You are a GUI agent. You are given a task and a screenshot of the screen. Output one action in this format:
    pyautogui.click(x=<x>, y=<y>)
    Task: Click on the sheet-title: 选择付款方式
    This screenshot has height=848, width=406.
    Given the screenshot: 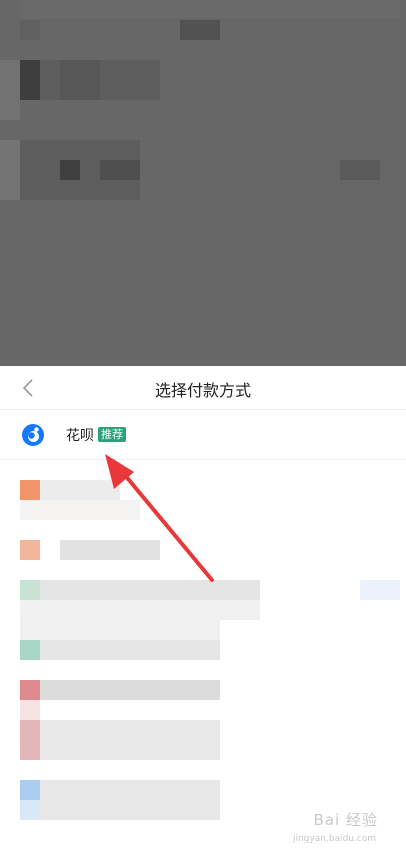 What is the action you would take?
    pyautogui.click(x=202, y=390)
    